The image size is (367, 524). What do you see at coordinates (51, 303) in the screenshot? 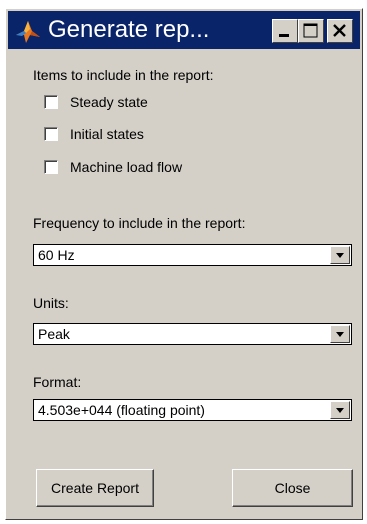
I see `units-label: Units:` at bounding box center [51, 303].